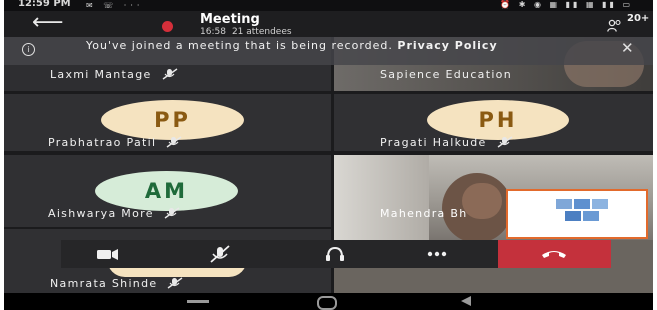 The image size is (657, 310). I want to click on close-icon: ✕, so click(627, 48).